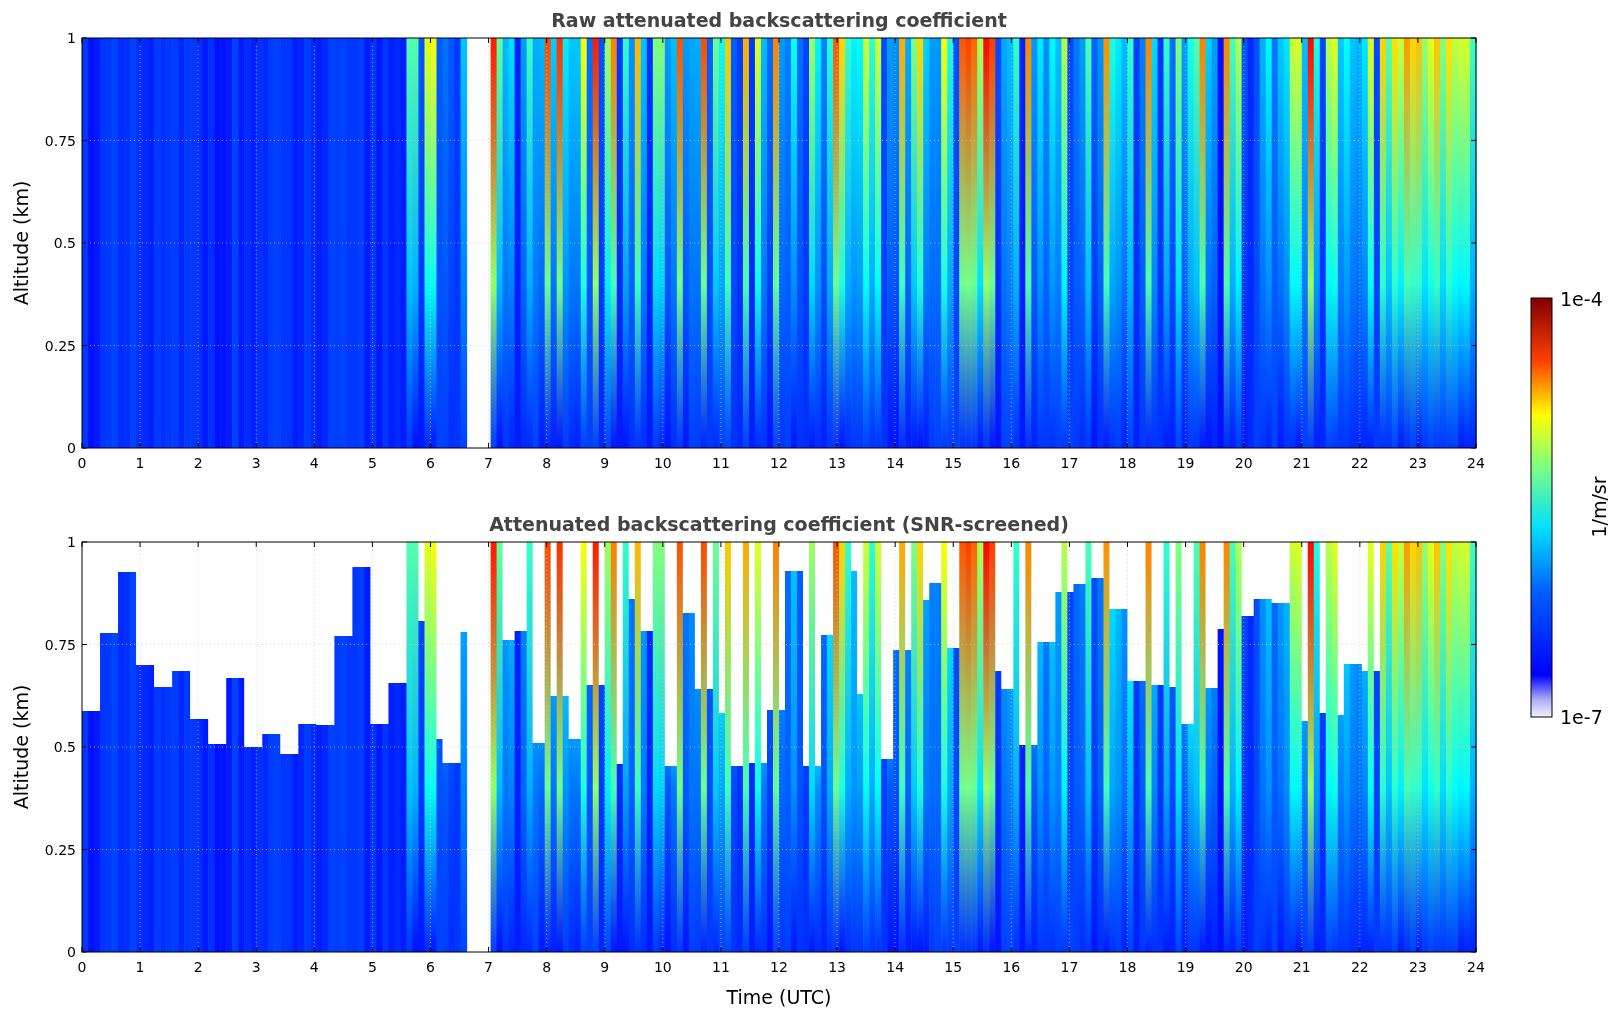  Describe the element at coordinates (779, 524) in the screenshot. I see `chart-title: Attenuated backscattering coefficient (SNR-screened)` at that location.